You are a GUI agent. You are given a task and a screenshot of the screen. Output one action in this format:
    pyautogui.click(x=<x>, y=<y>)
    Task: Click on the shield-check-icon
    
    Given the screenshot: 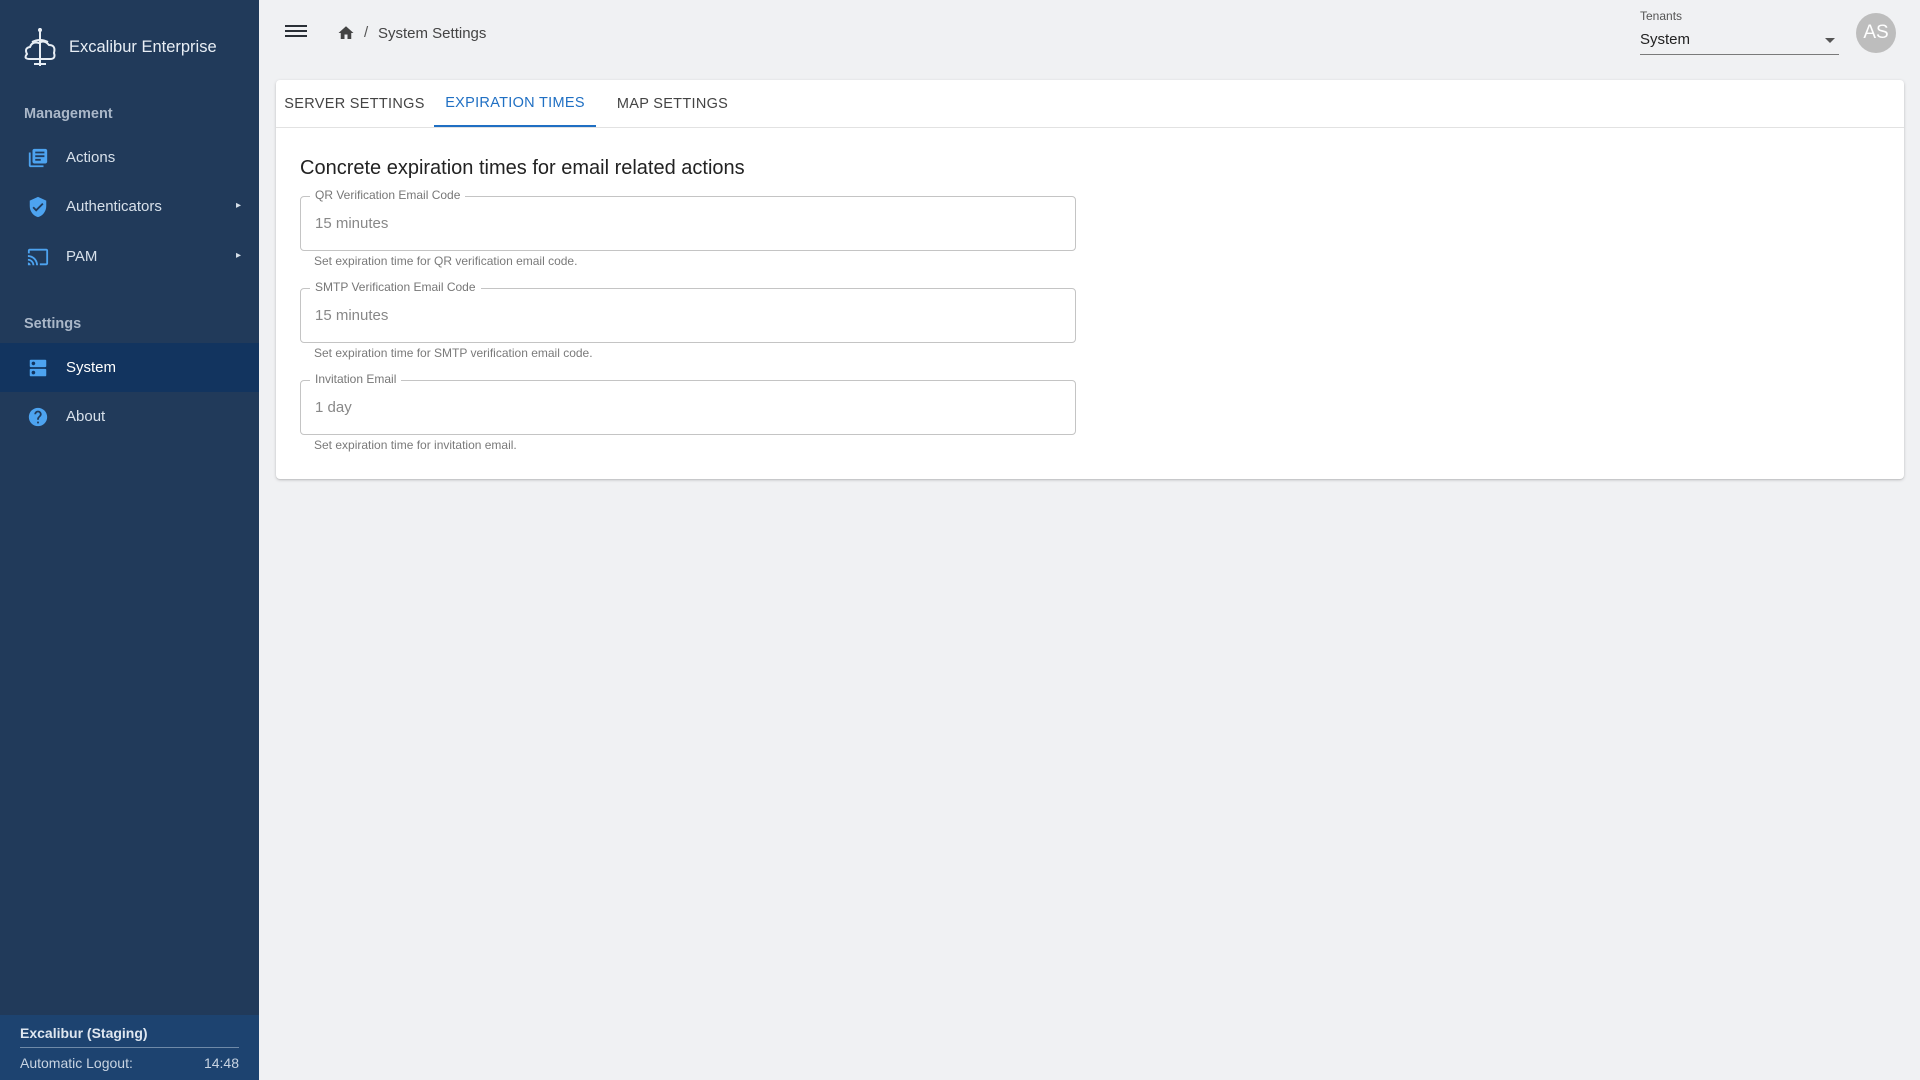 What is the action you would take?
    pyautogui.click(x=38, y=207)
    